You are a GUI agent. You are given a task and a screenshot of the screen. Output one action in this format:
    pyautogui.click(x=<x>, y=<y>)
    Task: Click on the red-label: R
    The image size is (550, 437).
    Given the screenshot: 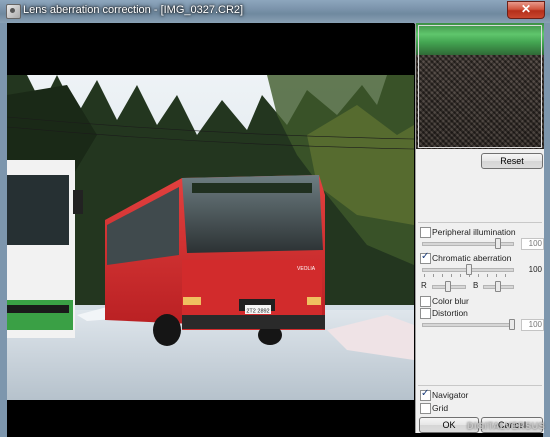 What is the action you would take?
    pyautogui.click(x=424, y=285)
    